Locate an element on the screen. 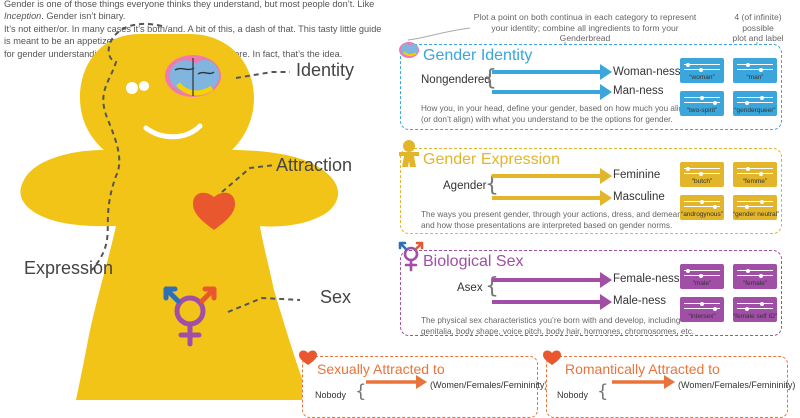  biological-sex-left-label: Asex is located at coordinates (470, 288).